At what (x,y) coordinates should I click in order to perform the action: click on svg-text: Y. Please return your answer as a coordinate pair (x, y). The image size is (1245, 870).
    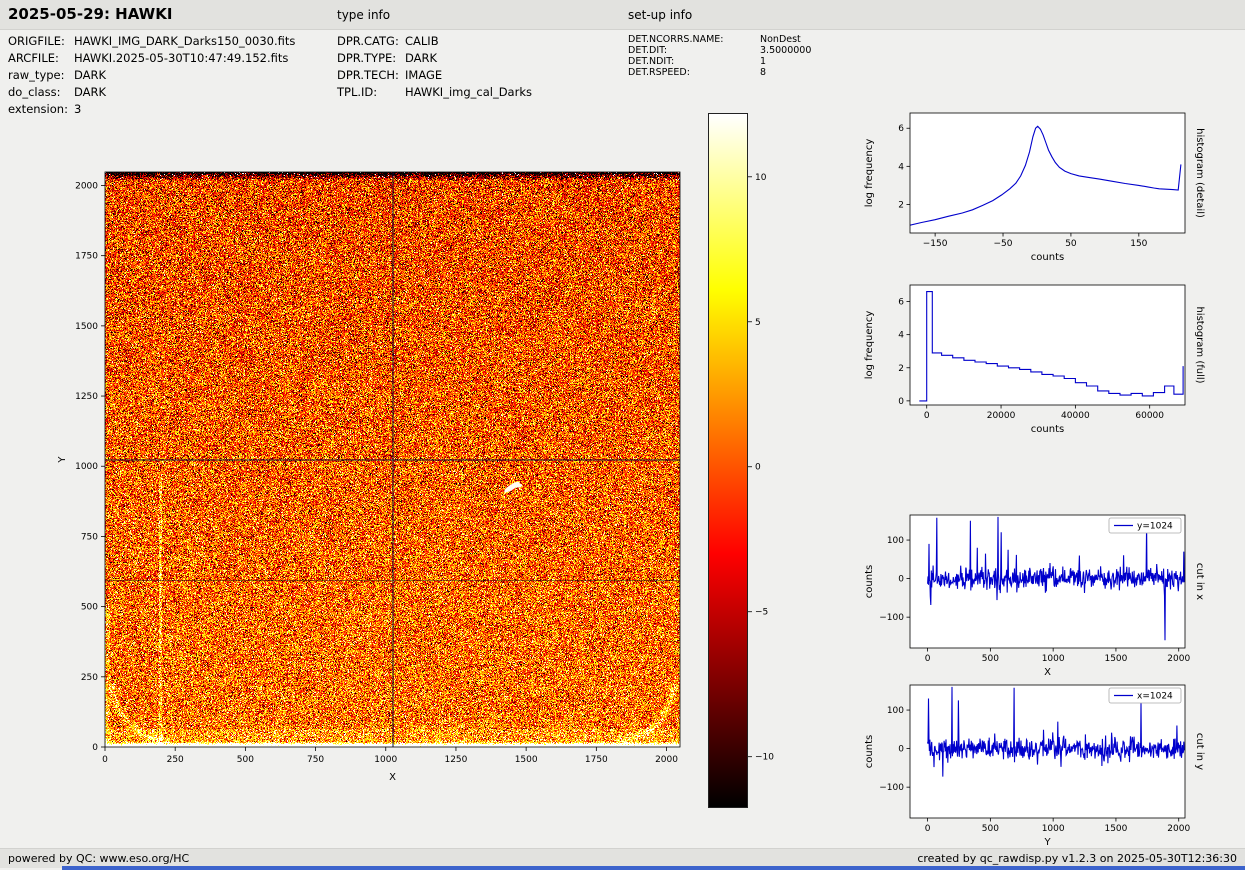
    Looking at the image, I should click on (1047, 842).